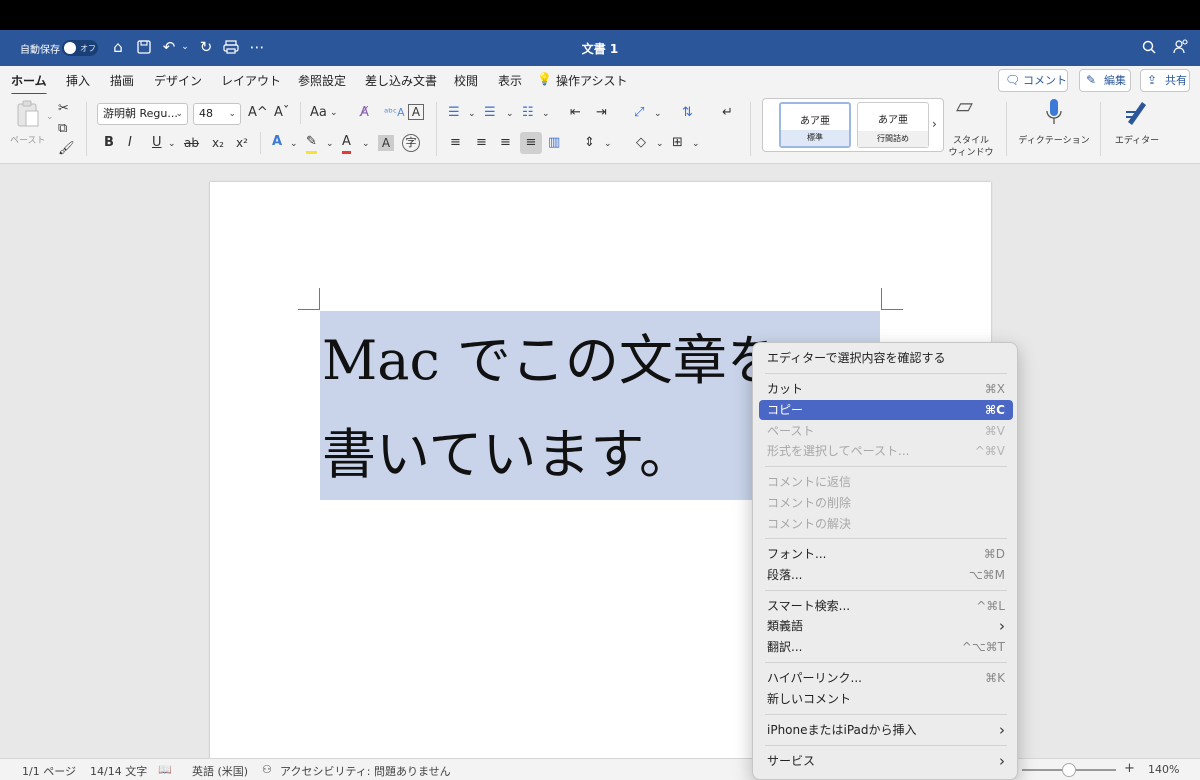  Describe the element at coordinates (62, 129) in the screenshot. I see `copy-icon: ⧉` at that location.